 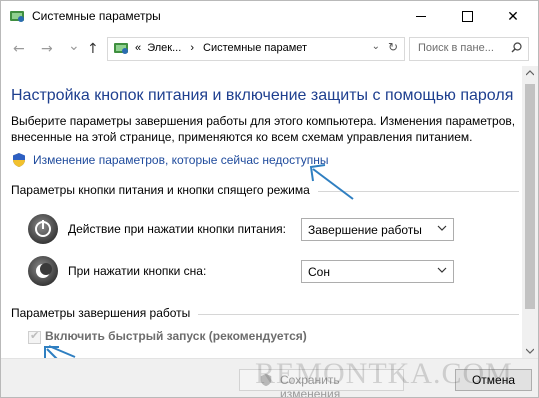 I want to click on up-button: ↑, so click(x=93, y=49).